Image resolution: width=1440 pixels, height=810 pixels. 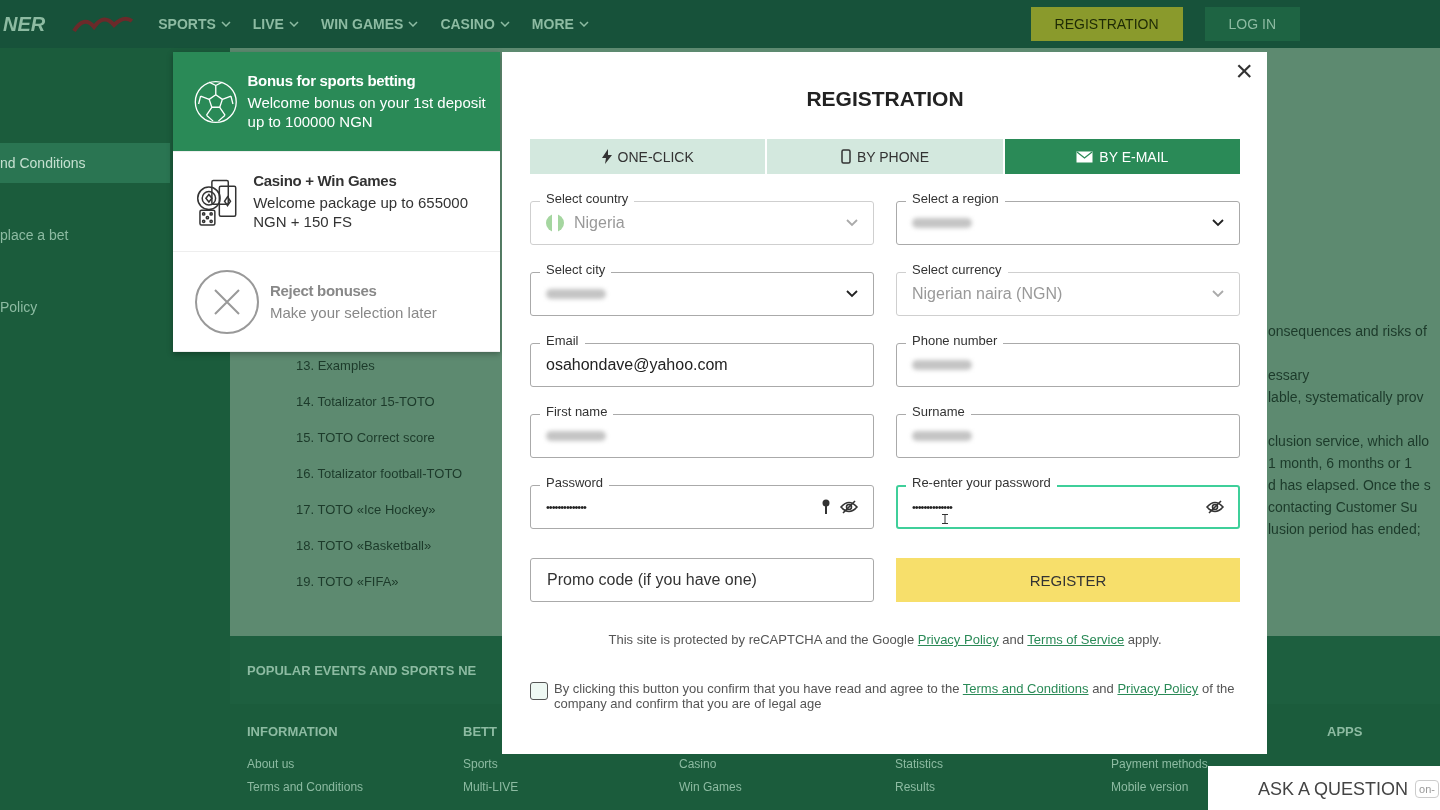 What do you see at coordinates (324, 290) in the screenshot?
I see `bonus-title: Reject bonuses` at bounding box center [324, 290].